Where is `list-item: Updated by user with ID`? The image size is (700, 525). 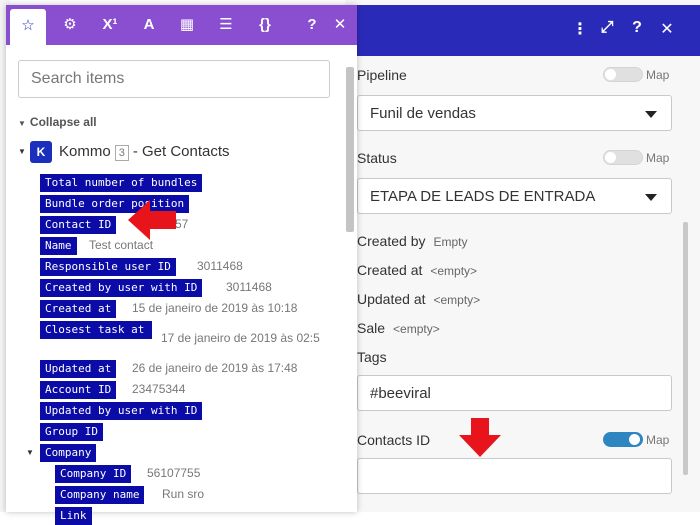 list-item: Updated by user with ID is located at coordinates (121, 410).